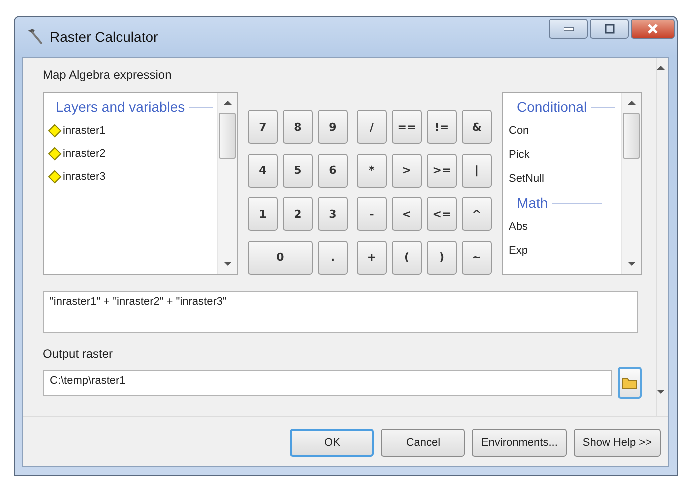 The height and width of the screenshot is (480, 678). Describe the element at coordinates (298, 214) in the screenshot. I see `key-button: 2` at that location.